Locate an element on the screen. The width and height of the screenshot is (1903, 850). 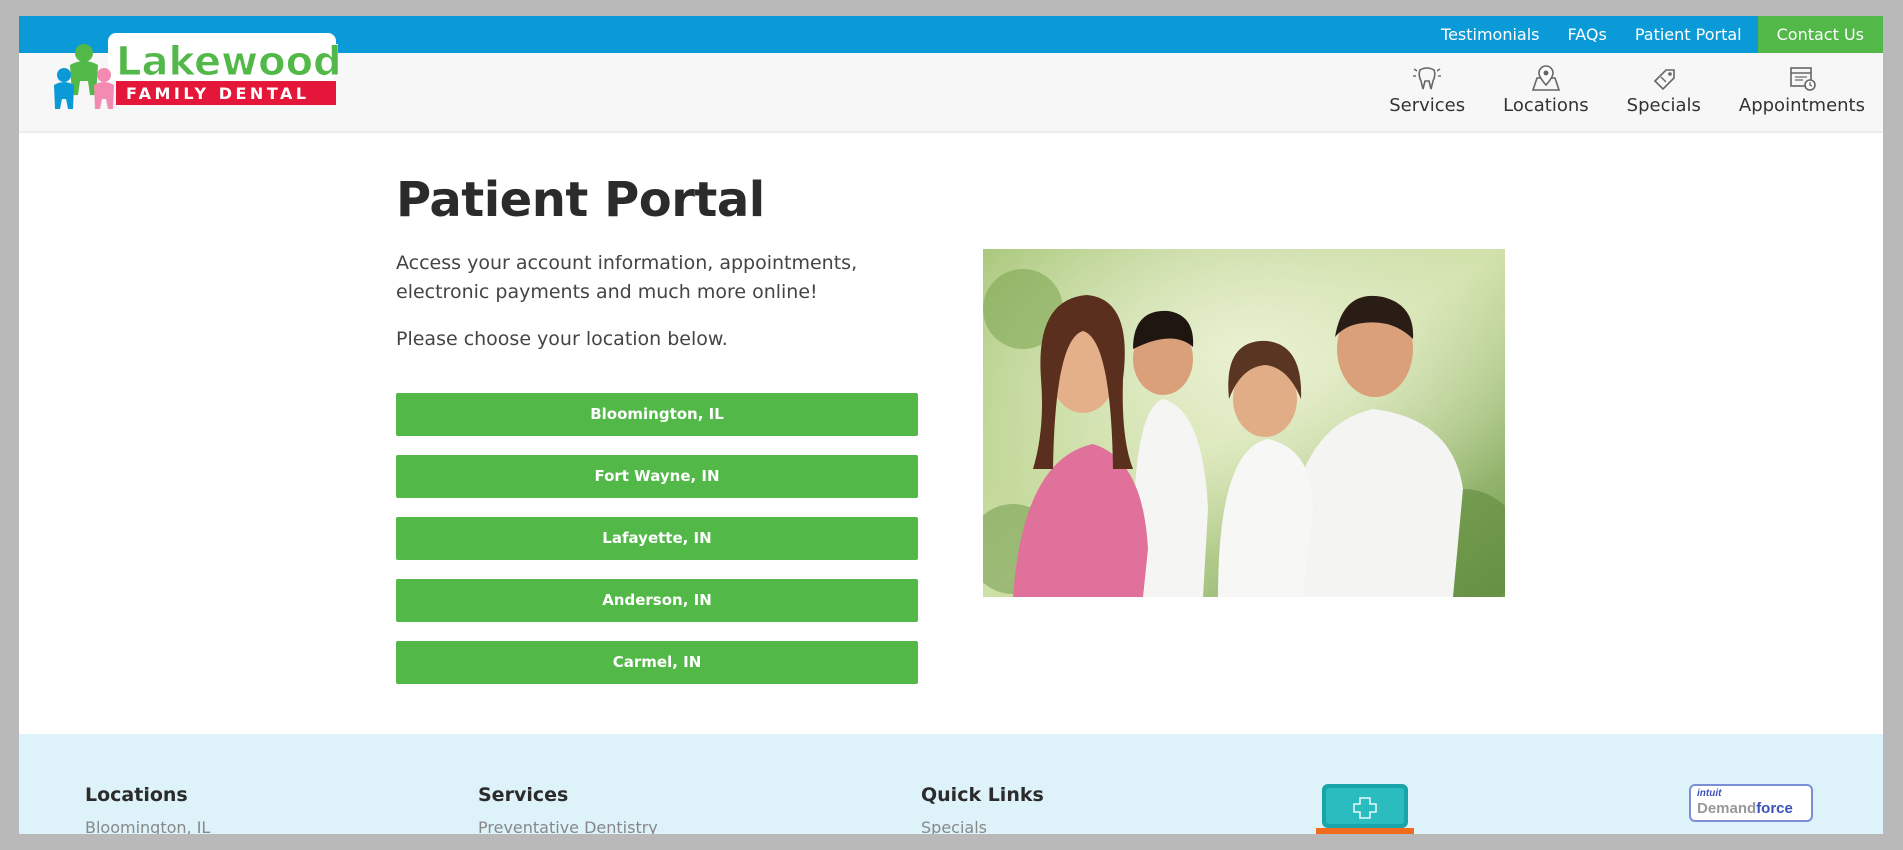
nav-appointments: Appointments is located at coordinates (1802, 90).